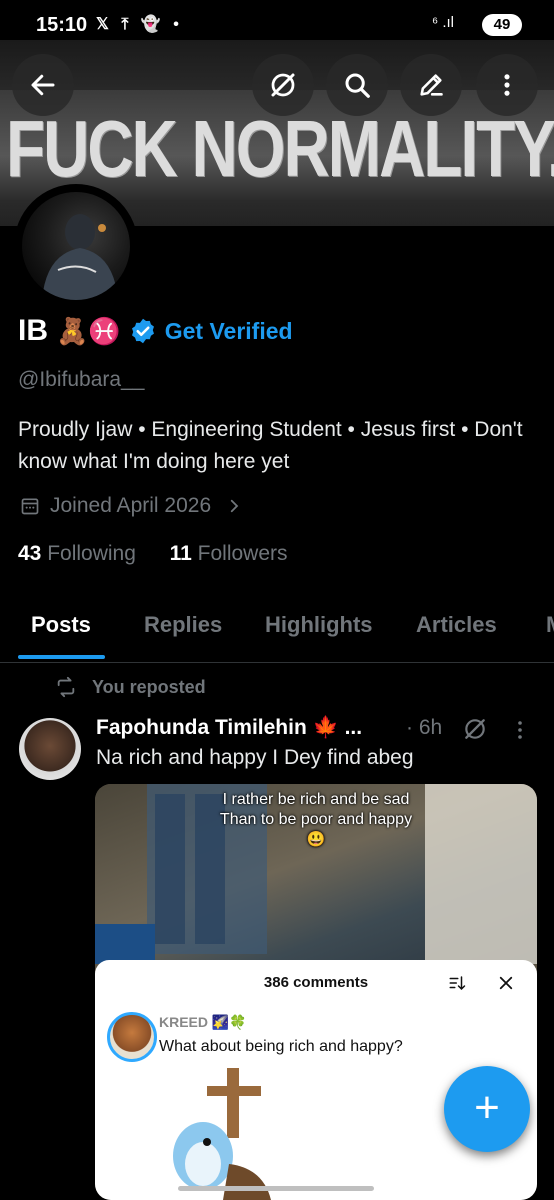 Image resolution: width=554 pixels, height=1200 pixels. I want to click on profile-tabs: Posts Replies Highlights Articles M, so click(277, 631).